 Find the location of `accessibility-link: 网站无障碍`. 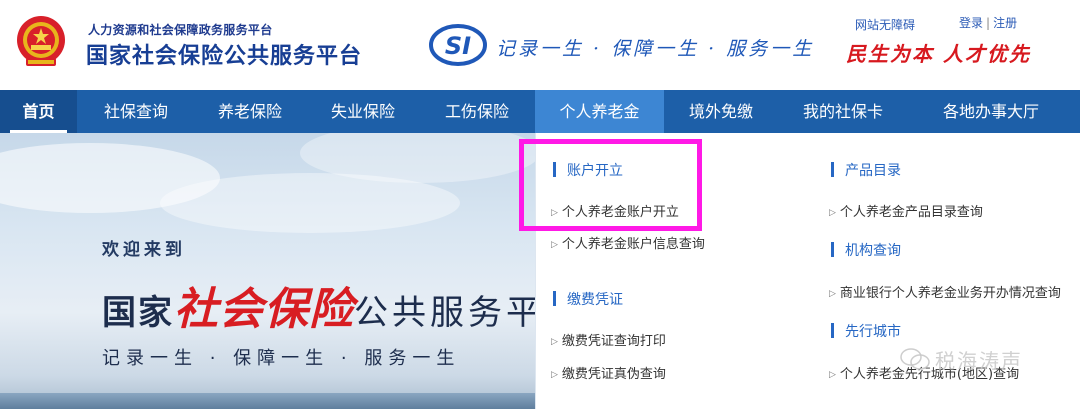

accessibility-link: 网站无障碍 is located at coordinates (885, 24).